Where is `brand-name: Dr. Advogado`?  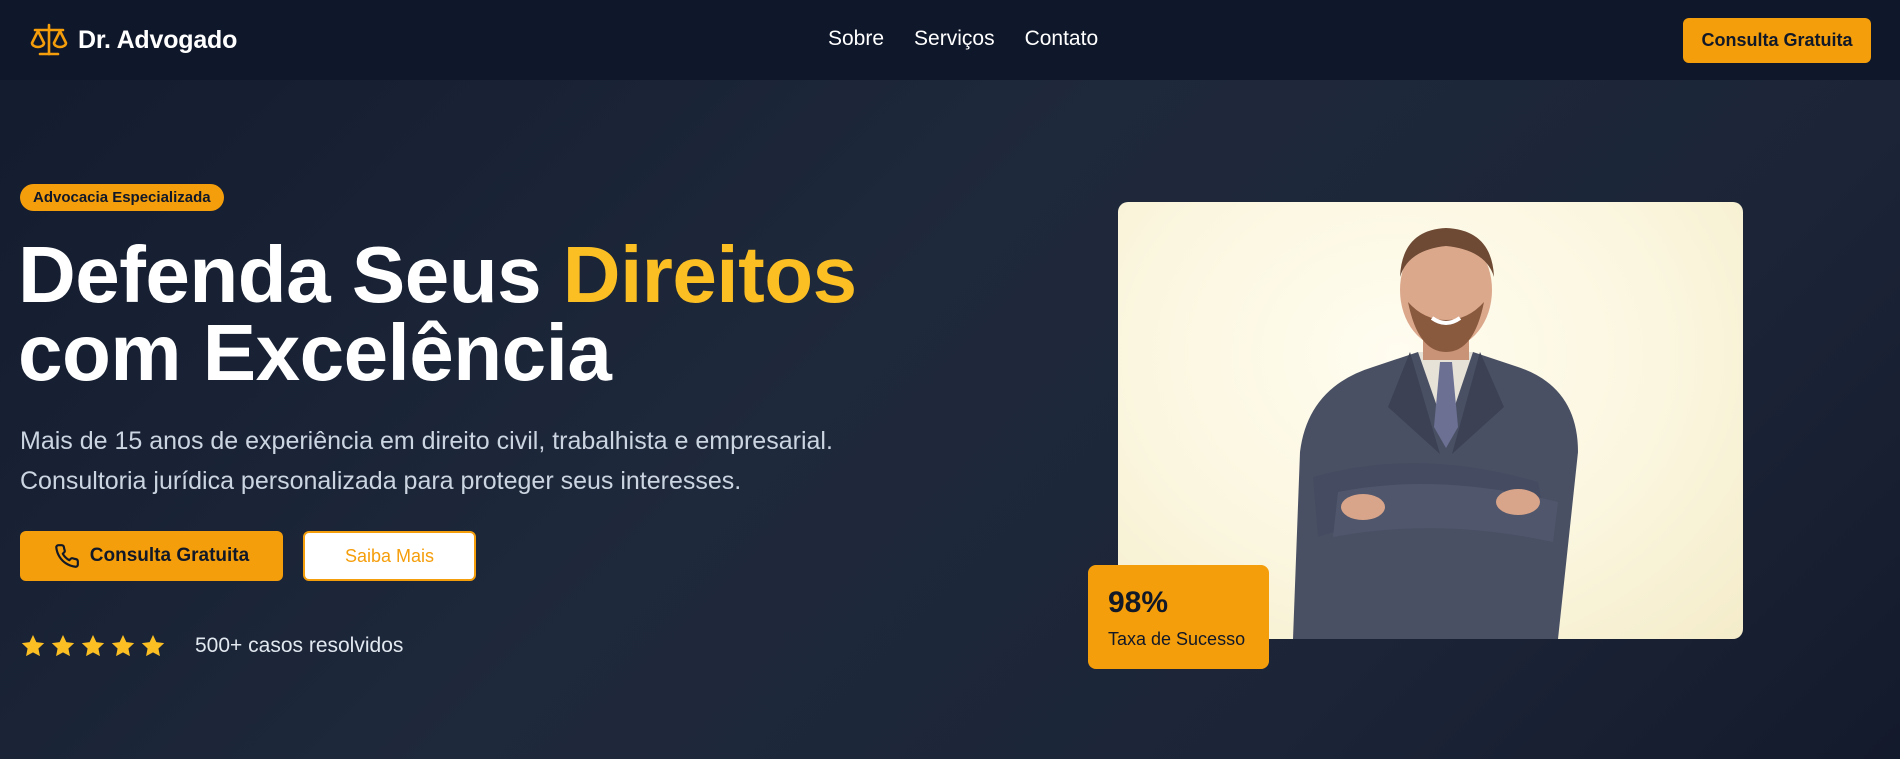 brand-name: Dr. Advogado is located at coordinates (158, 39).